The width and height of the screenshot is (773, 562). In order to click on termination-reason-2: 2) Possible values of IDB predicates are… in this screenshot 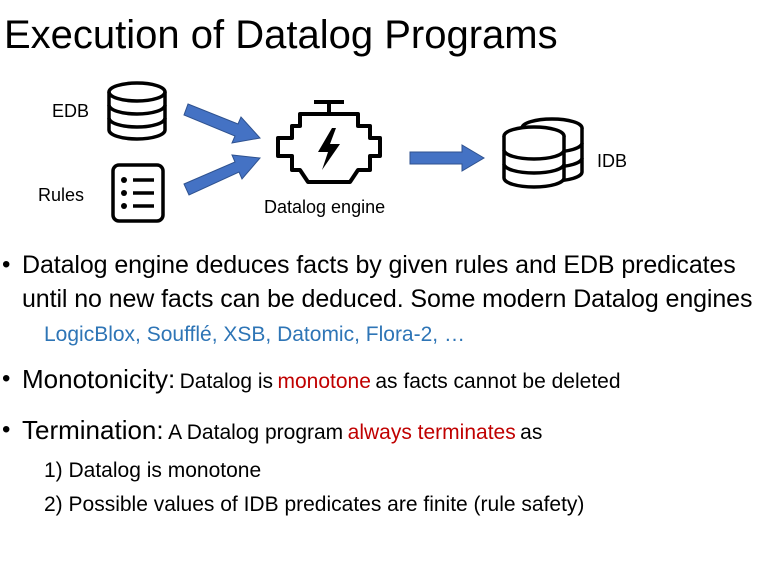, I will do `click(314, 504)`.